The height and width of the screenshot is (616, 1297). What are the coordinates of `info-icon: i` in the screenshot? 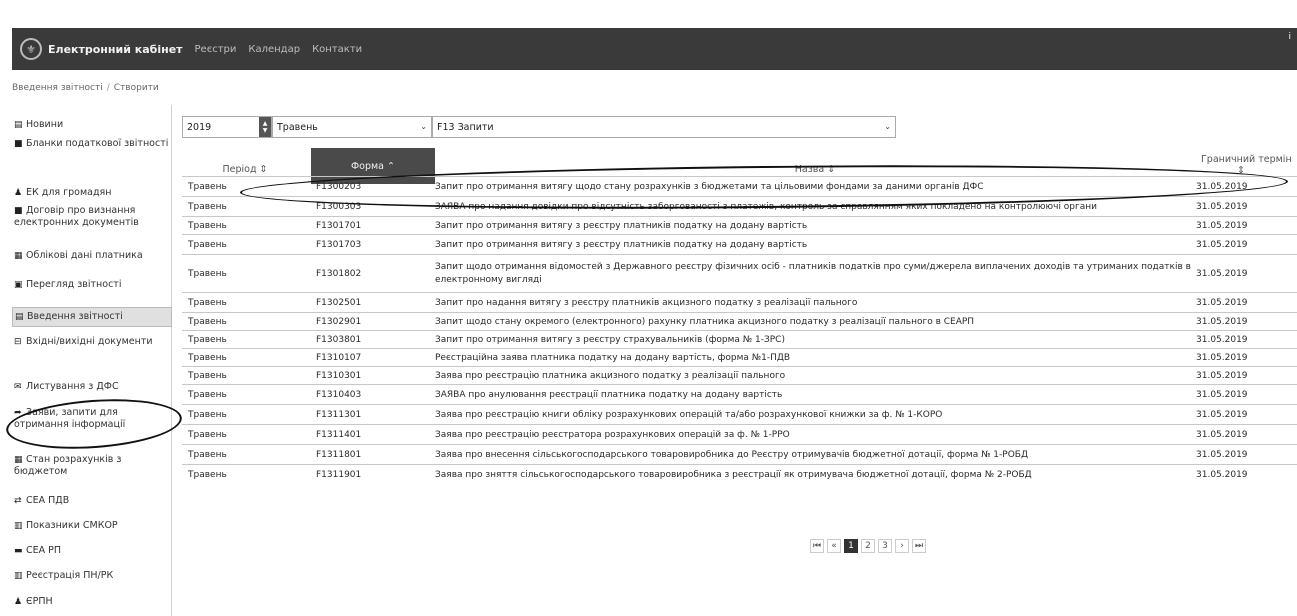 It's located at (1289, 37).